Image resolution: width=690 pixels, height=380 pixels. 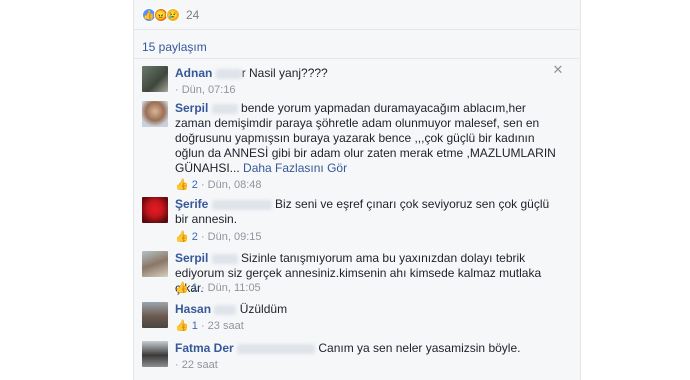 What do you see at coordinates (193, 73) in the screenshot?
I see `comment-author: Adnan` at bounding box center [193, 73].